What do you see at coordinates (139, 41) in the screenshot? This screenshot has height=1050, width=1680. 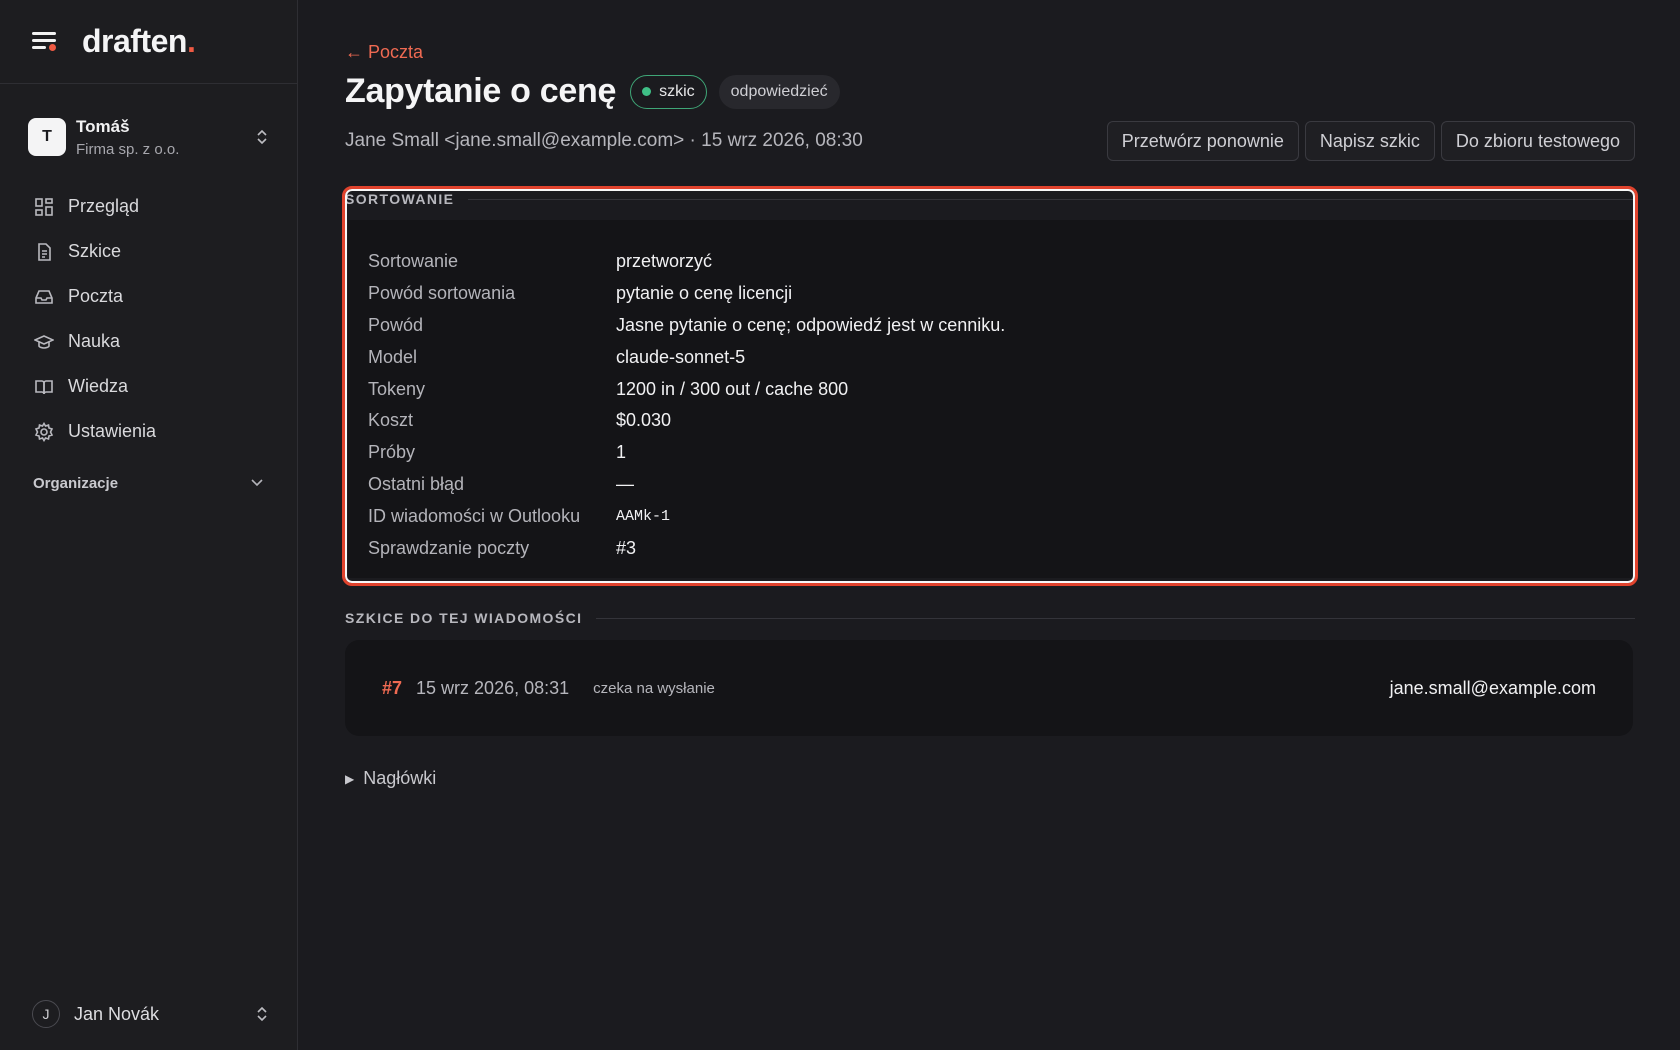 I see `brand-logo: draften.` at bounding box center [139, 41].